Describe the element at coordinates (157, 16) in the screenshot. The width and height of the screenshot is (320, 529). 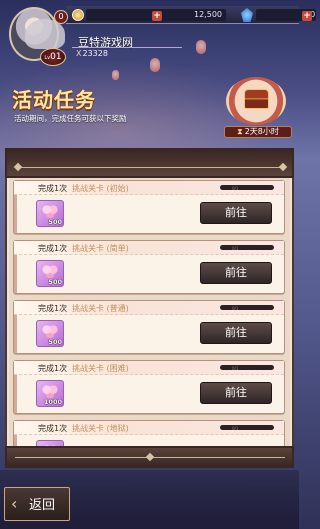
I see `add-gold-button: +` at that location.